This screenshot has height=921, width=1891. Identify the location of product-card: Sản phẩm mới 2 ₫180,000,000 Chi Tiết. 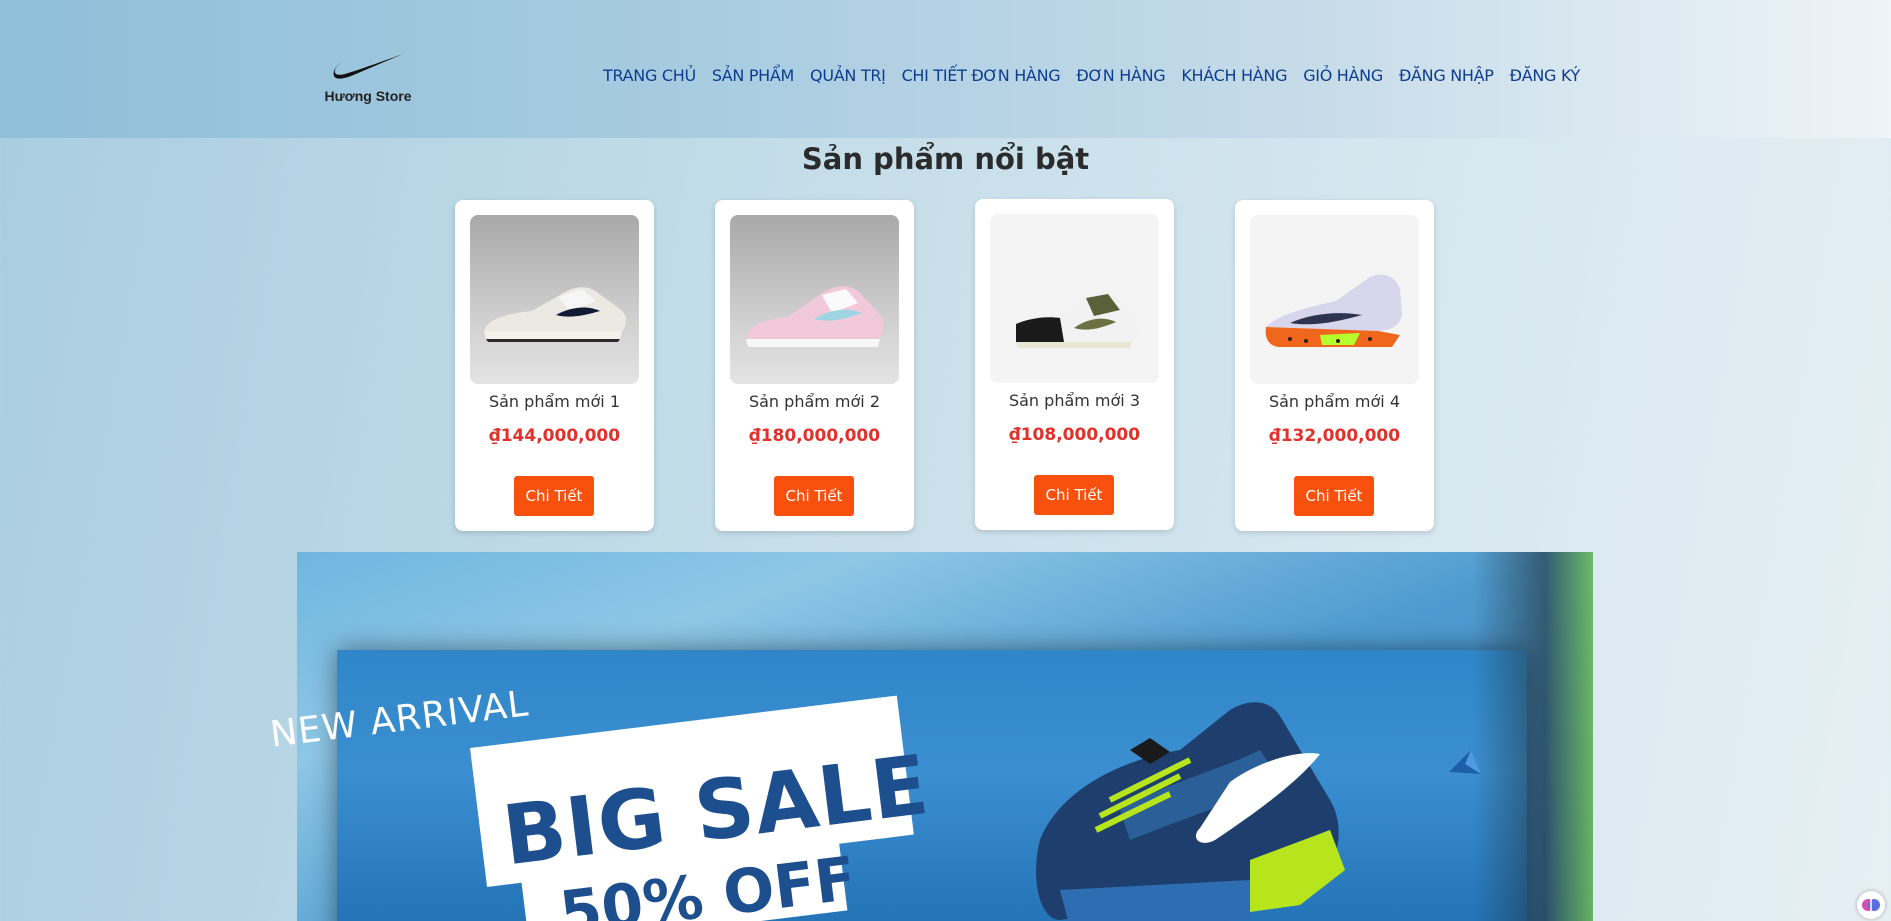
(814, 365).